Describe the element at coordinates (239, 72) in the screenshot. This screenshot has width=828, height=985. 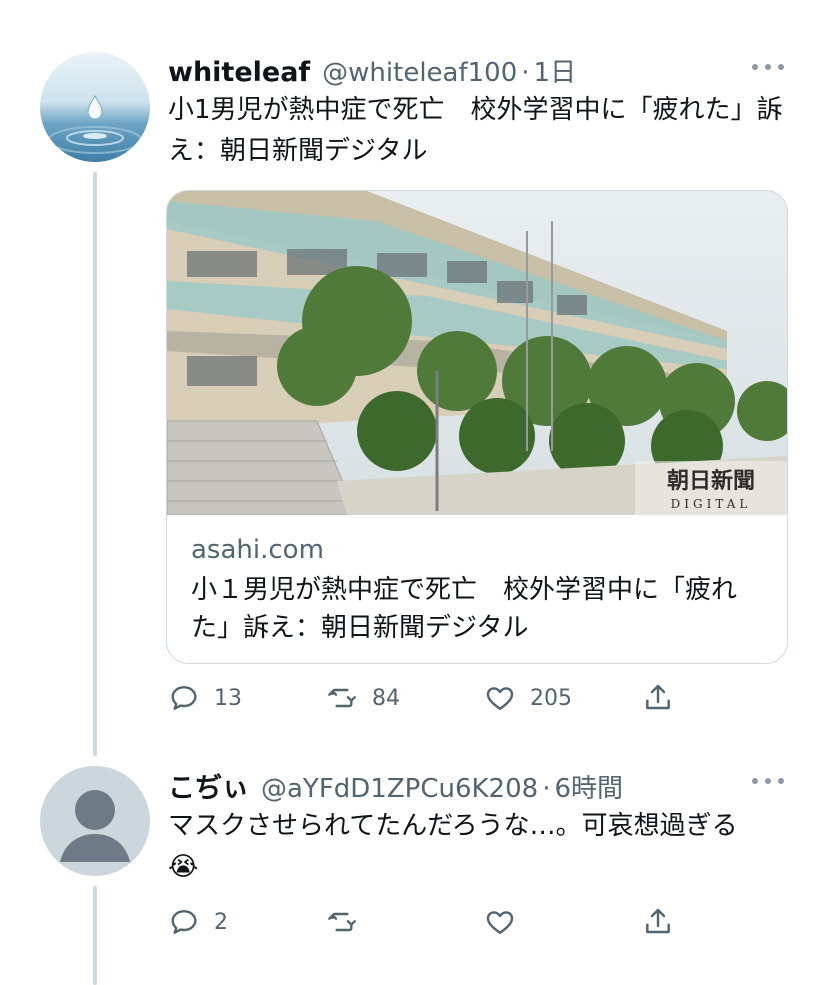
I see `display-name: whiteleaf` at that location.